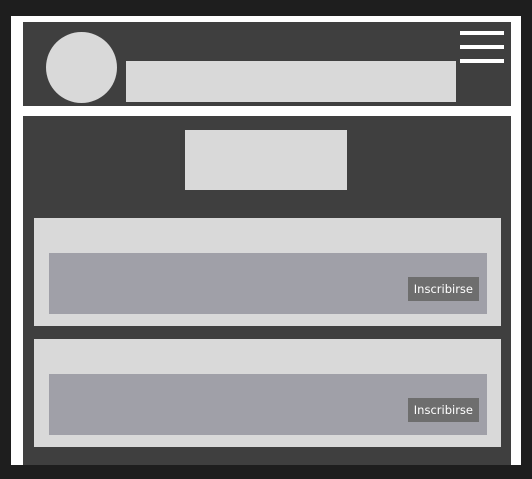 The width and height of the screenshot is (532, 479). I want to click on header-title-placeholder, so click(291, 81).